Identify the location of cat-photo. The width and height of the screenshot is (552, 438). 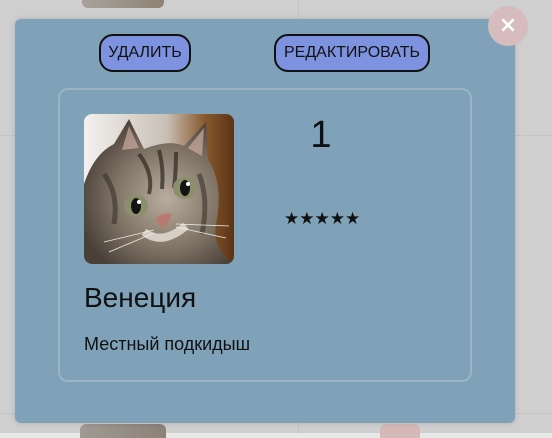
(159, 189).